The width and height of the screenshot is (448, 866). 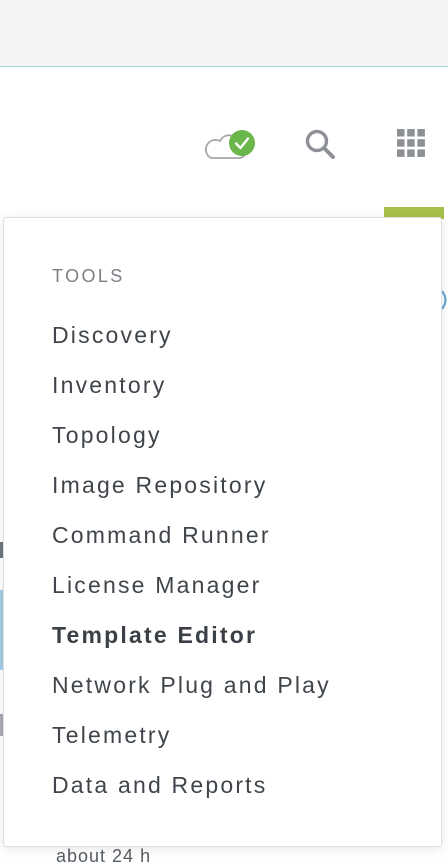 I want to click on menu-item-inventory: Inventory, so click(x=242, y=392).